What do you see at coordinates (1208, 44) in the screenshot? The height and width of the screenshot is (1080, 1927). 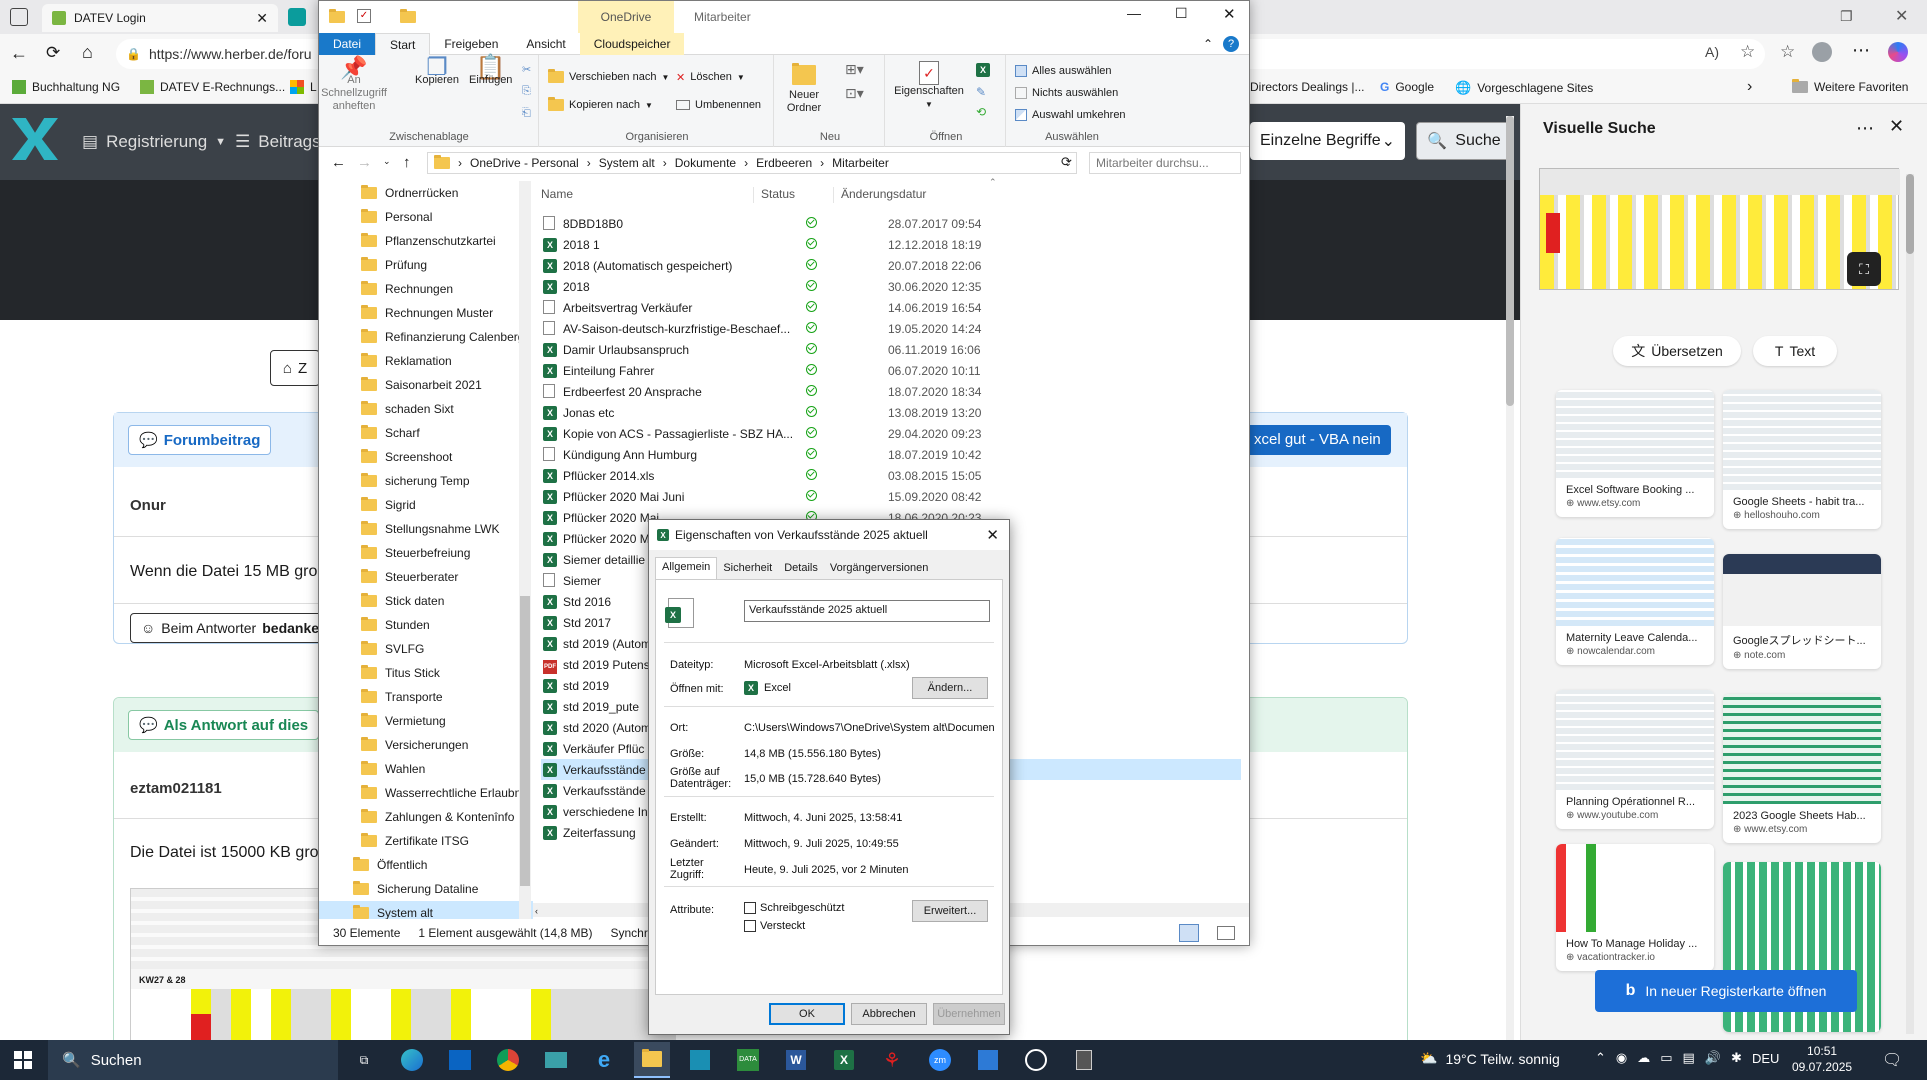 I see `collapse-ribbon-icon: ⌃` at bounding box center [1208, 44].